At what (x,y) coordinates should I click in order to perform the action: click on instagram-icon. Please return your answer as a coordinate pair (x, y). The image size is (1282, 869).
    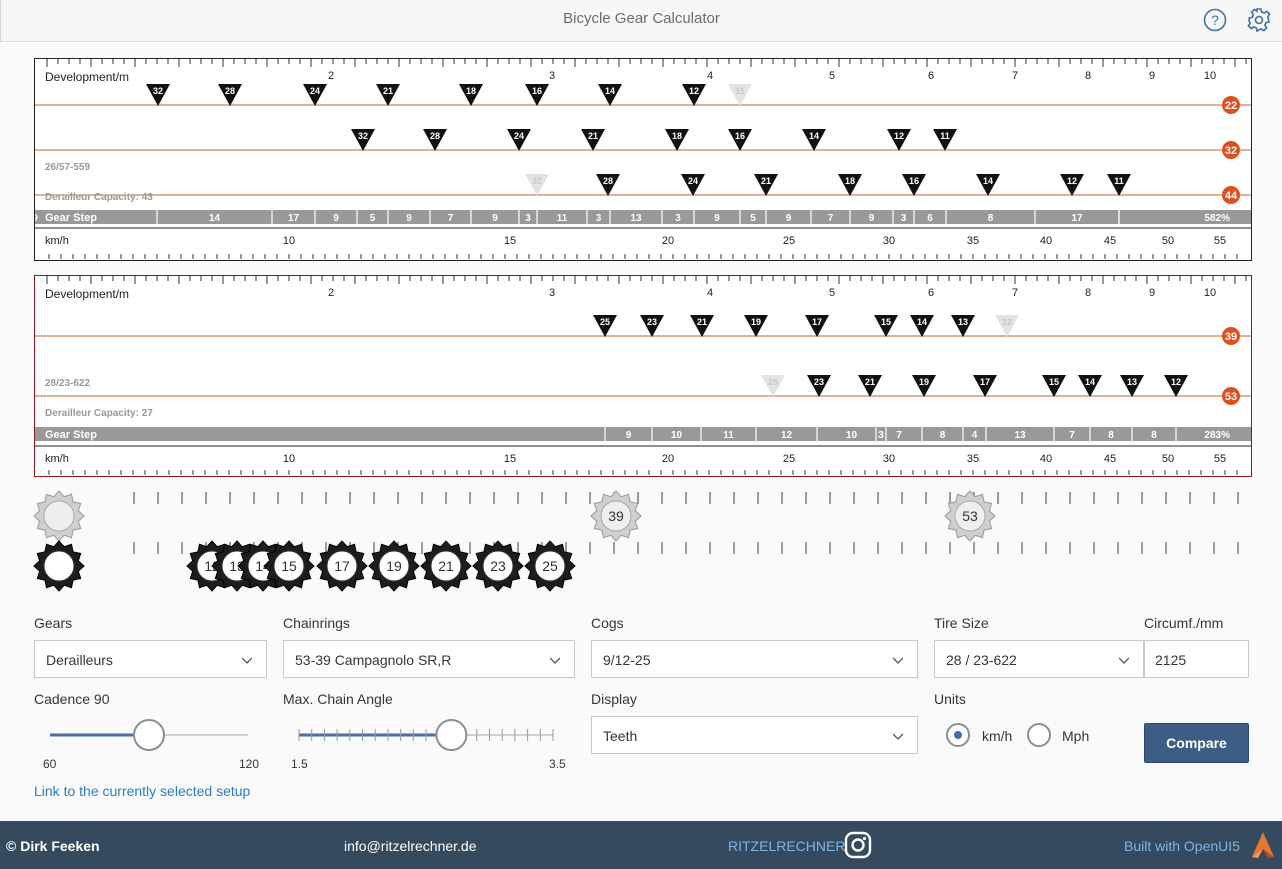
    Looking at the image, I should click on (858, 845).